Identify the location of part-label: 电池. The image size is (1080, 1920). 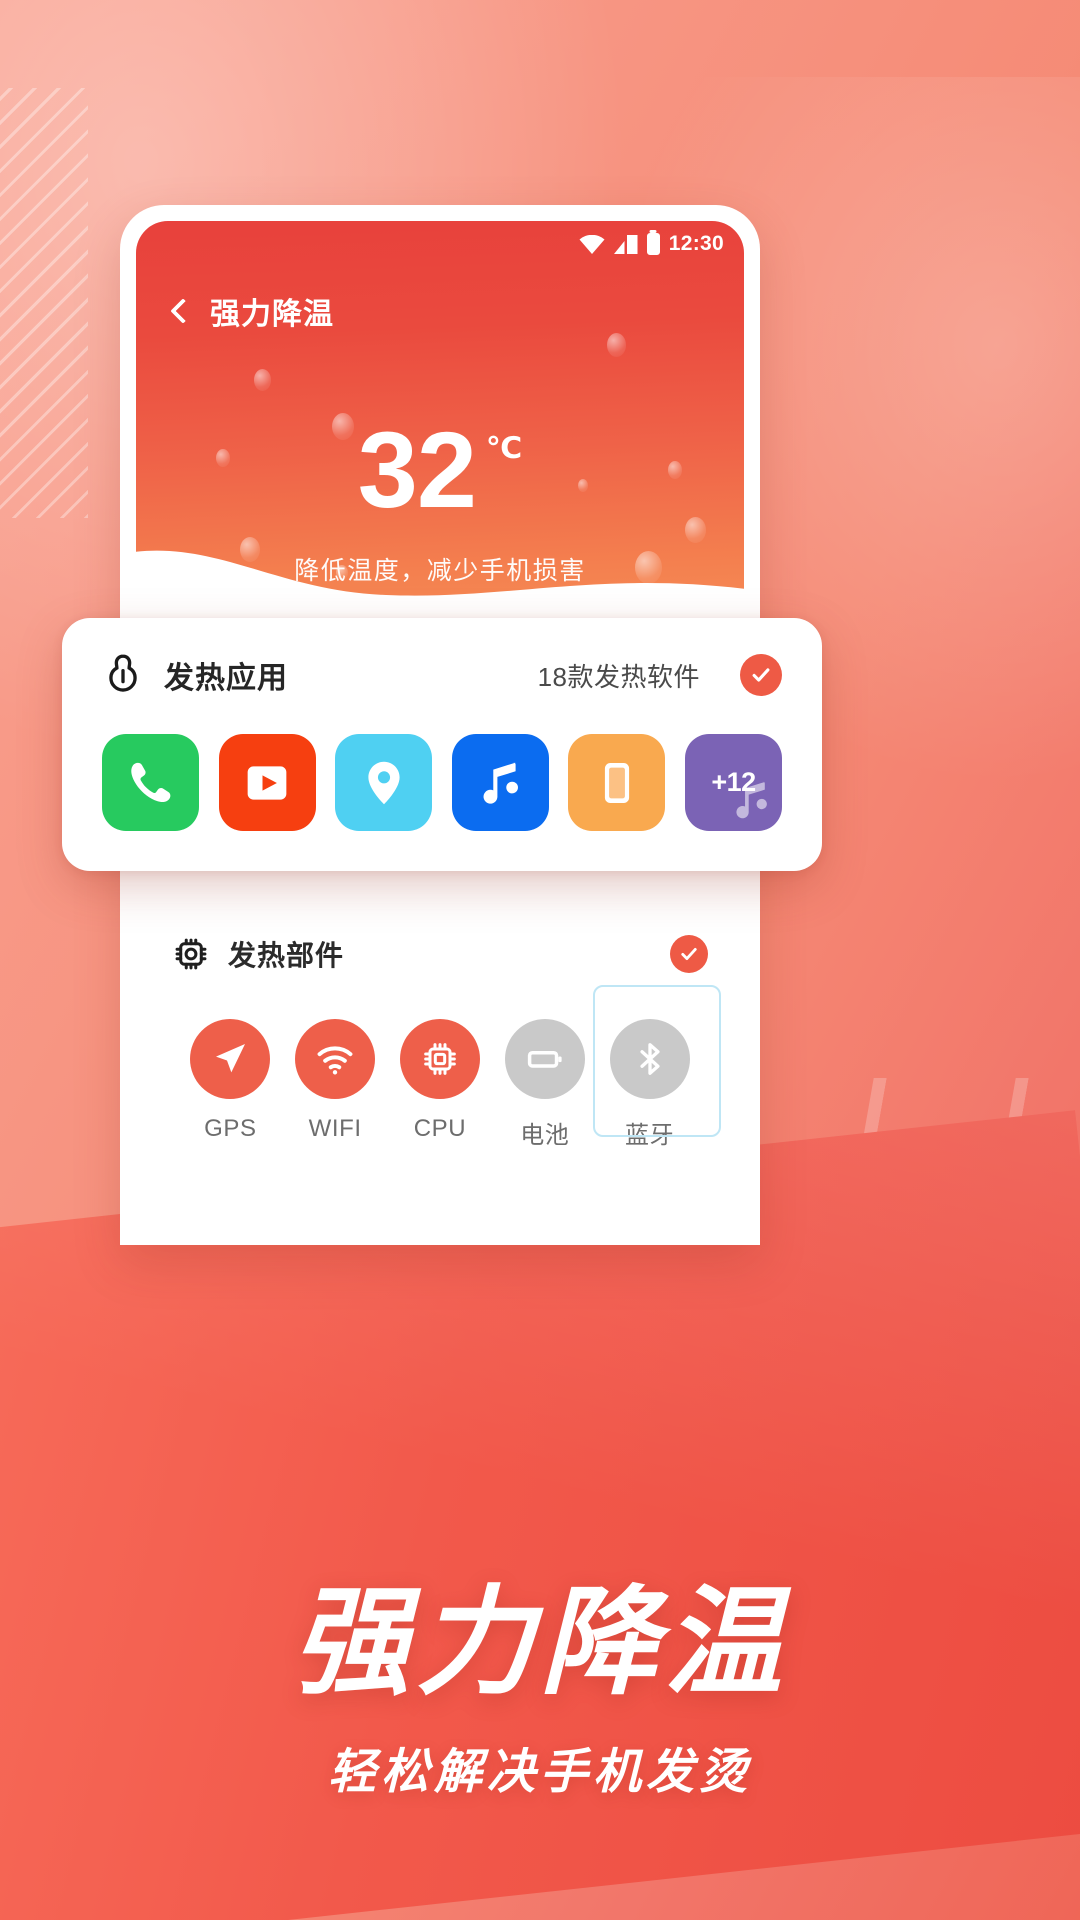
(545, 1135).